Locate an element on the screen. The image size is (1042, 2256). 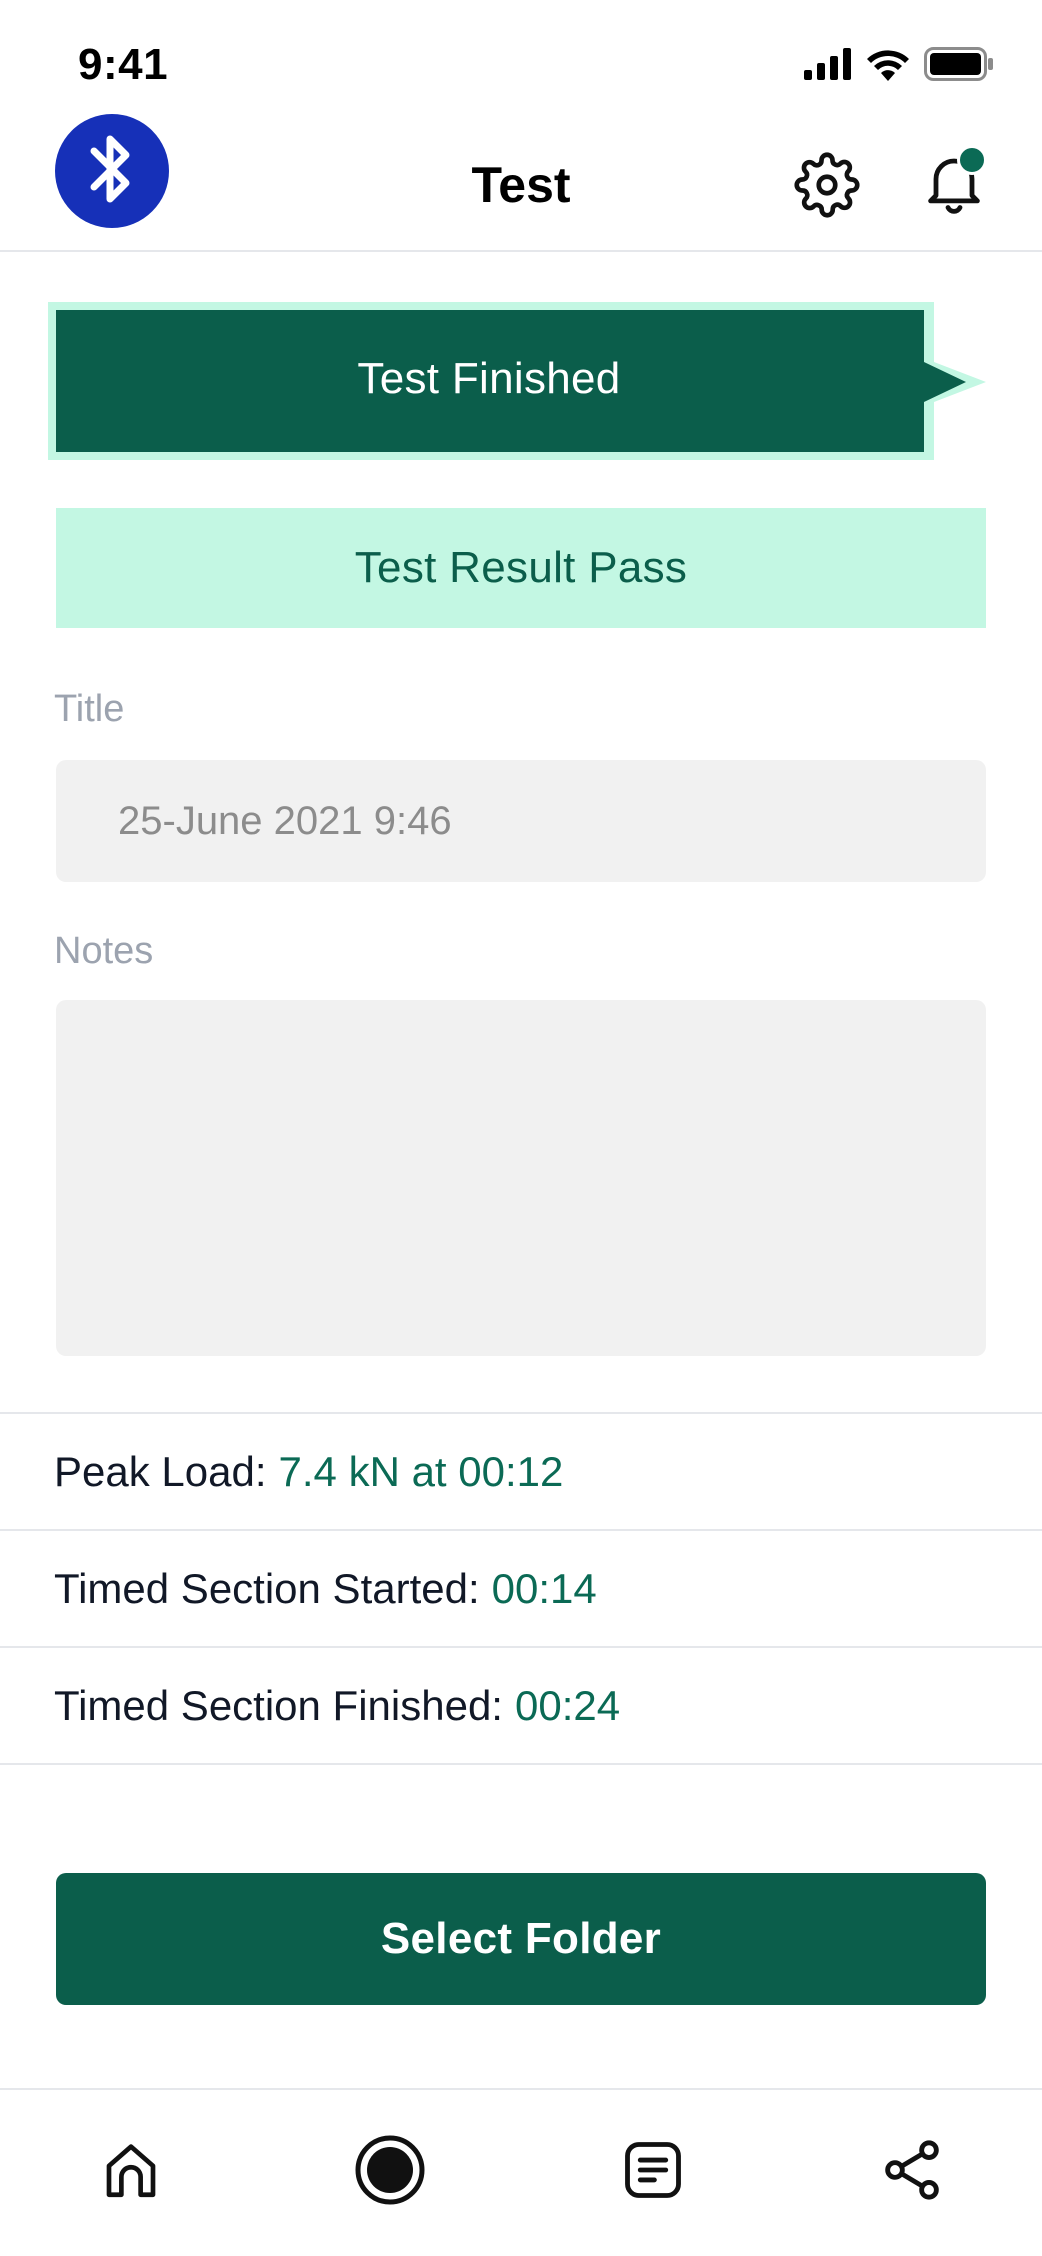
test-status-text: Test Finished is located at coordinates (489, 378).